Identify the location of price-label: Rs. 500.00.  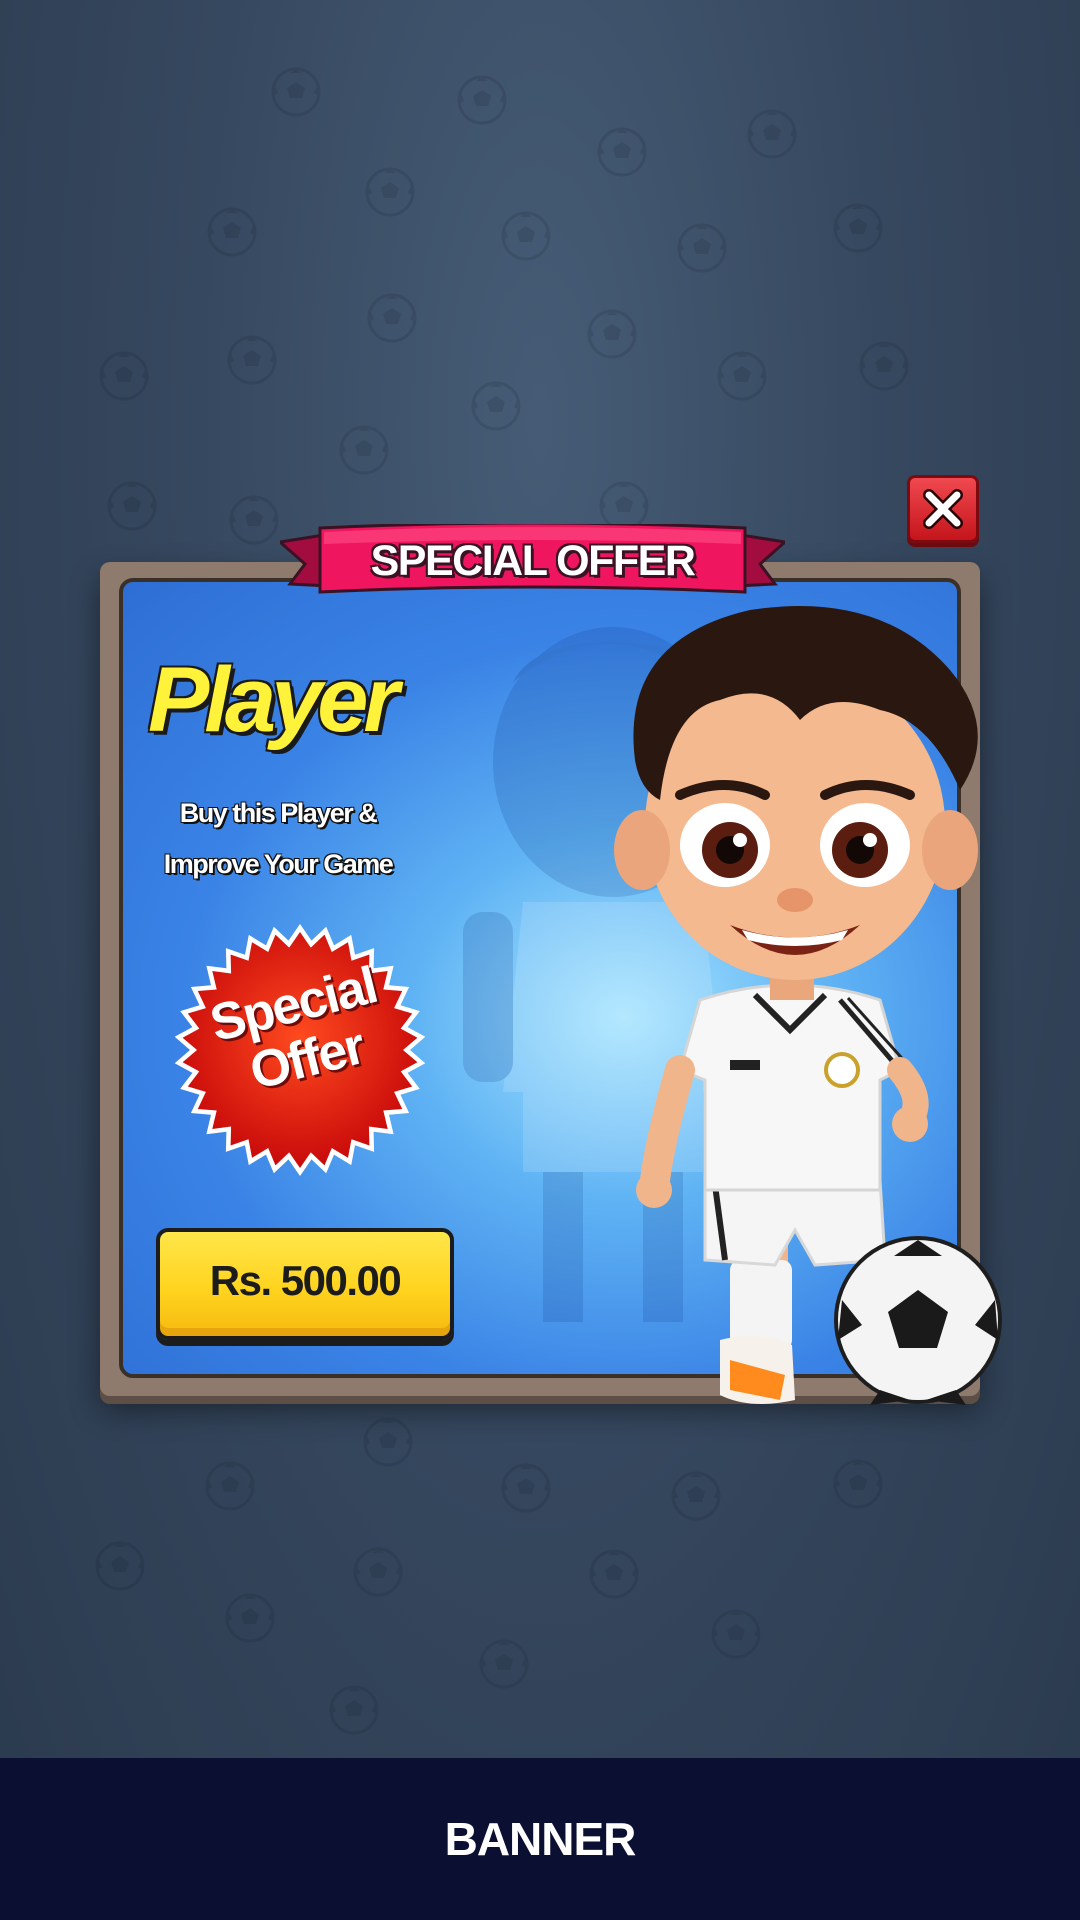
(305, 1280).